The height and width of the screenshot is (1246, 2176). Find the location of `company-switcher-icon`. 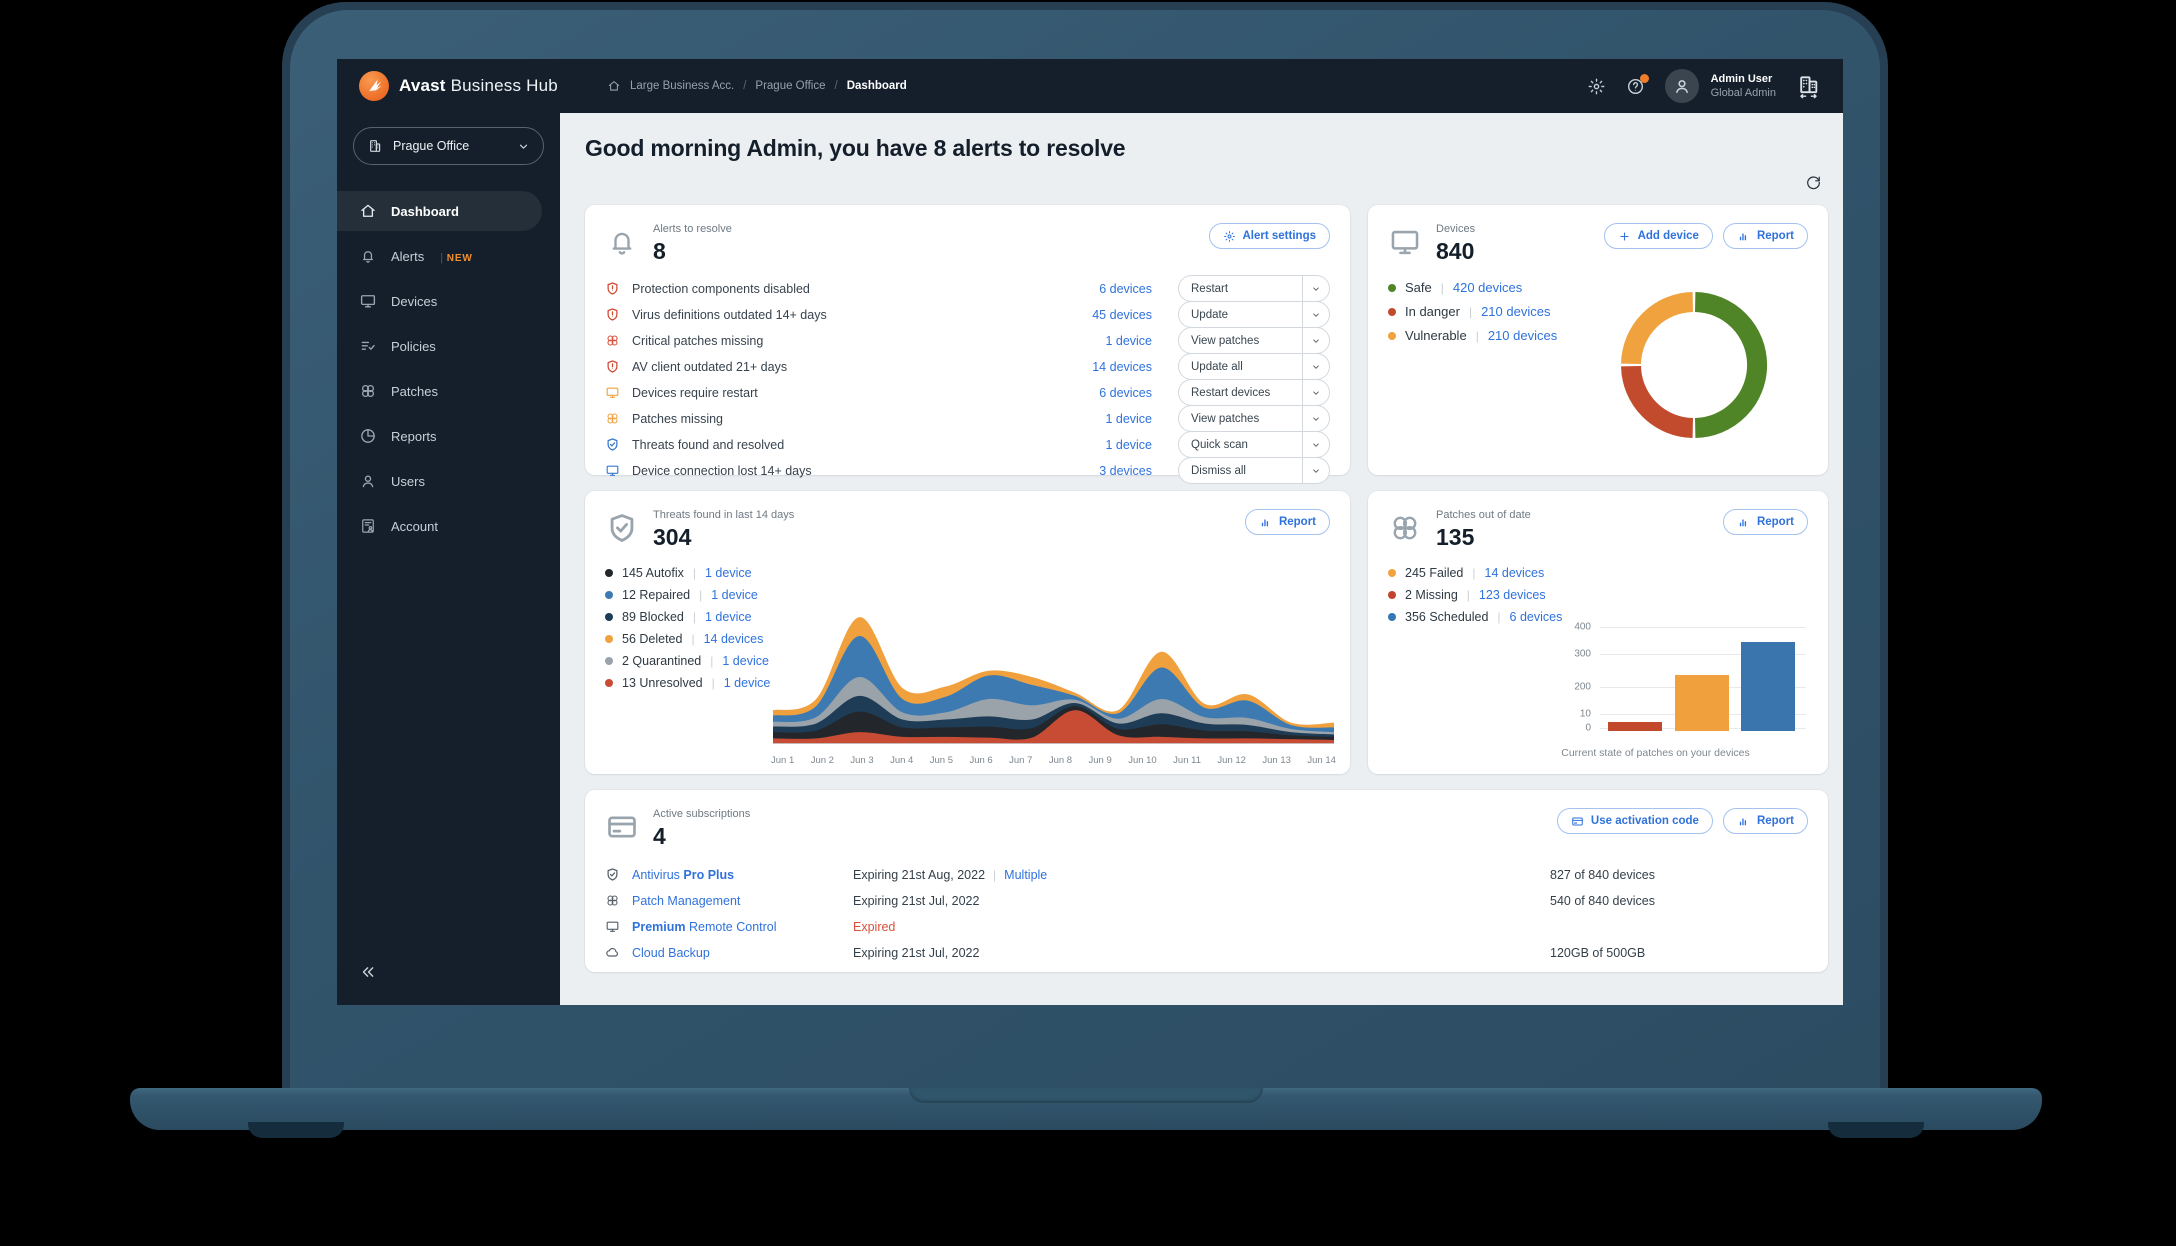

company-switcher-icon is located at coordinates (1808, 86).